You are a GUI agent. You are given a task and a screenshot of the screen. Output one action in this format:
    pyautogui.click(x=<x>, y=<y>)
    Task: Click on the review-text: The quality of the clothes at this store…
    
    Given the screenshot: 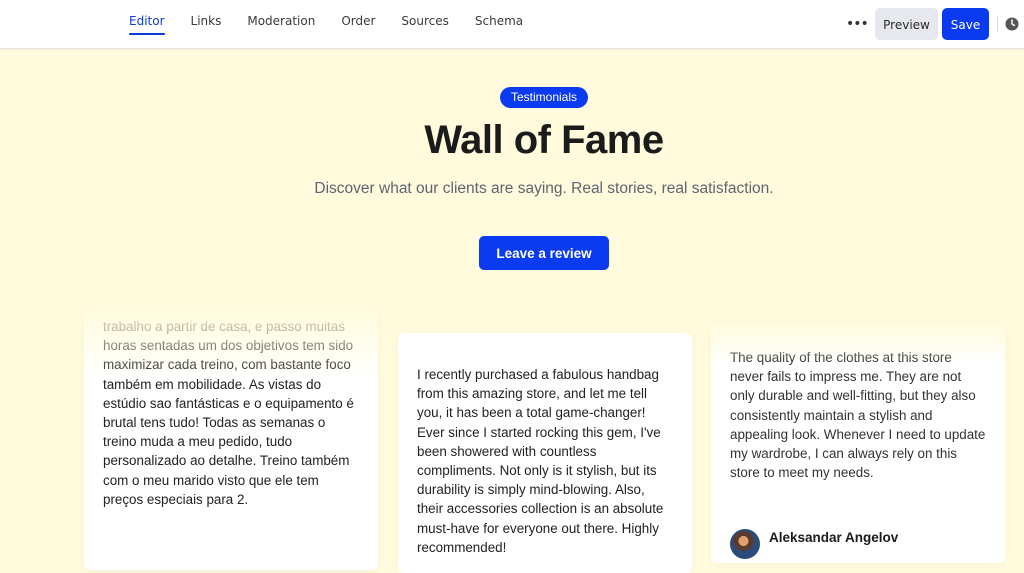 What is the action you would take?
    pyautogui.click(x=858, y=415)
    